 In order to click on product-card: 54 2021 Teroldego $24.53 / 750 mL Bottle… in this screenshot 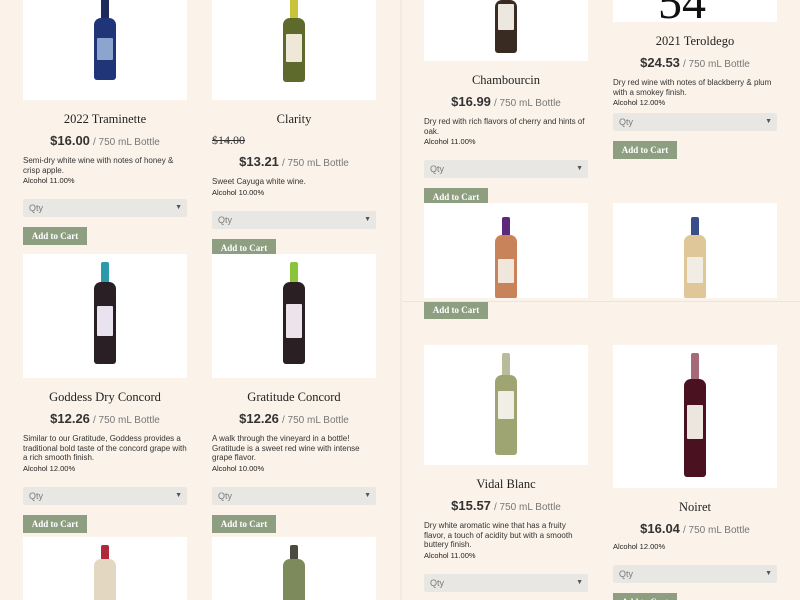, I will do `click(695, 79)`.